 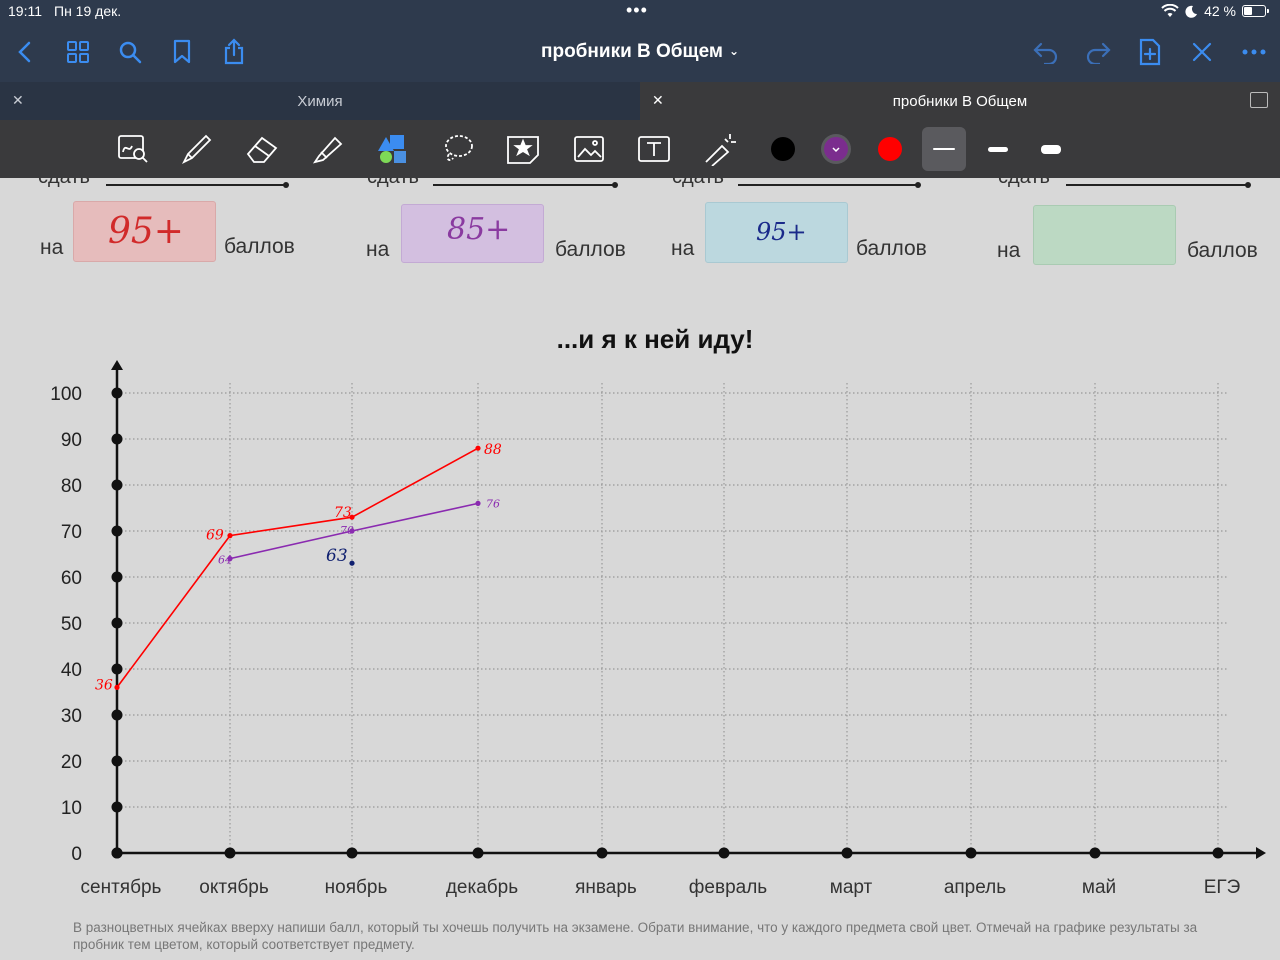 I want to click on y-tick-label: 50, so click(x=71, y=624).